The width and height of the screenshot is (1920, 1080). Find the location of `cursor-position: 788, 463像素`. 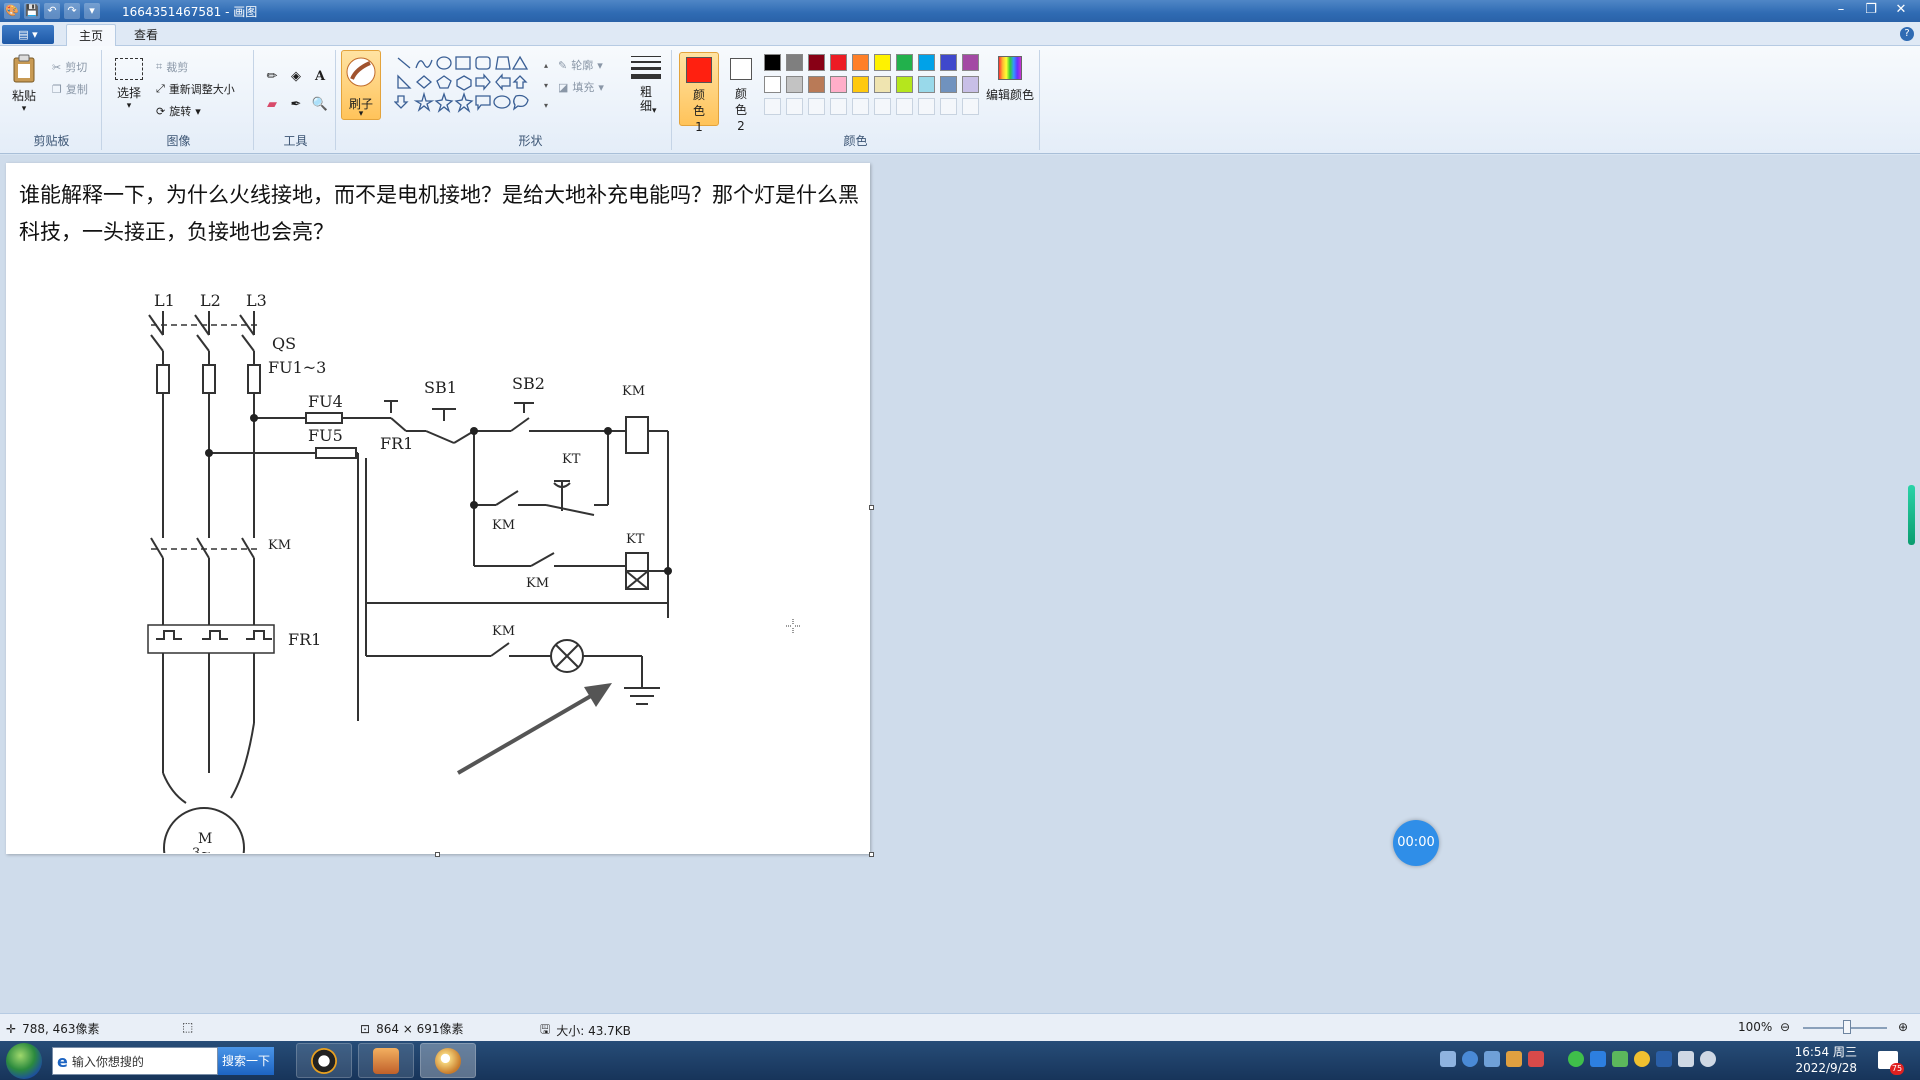

cursor-position: 788, 463像素 is located at coordinates (61, 1029).